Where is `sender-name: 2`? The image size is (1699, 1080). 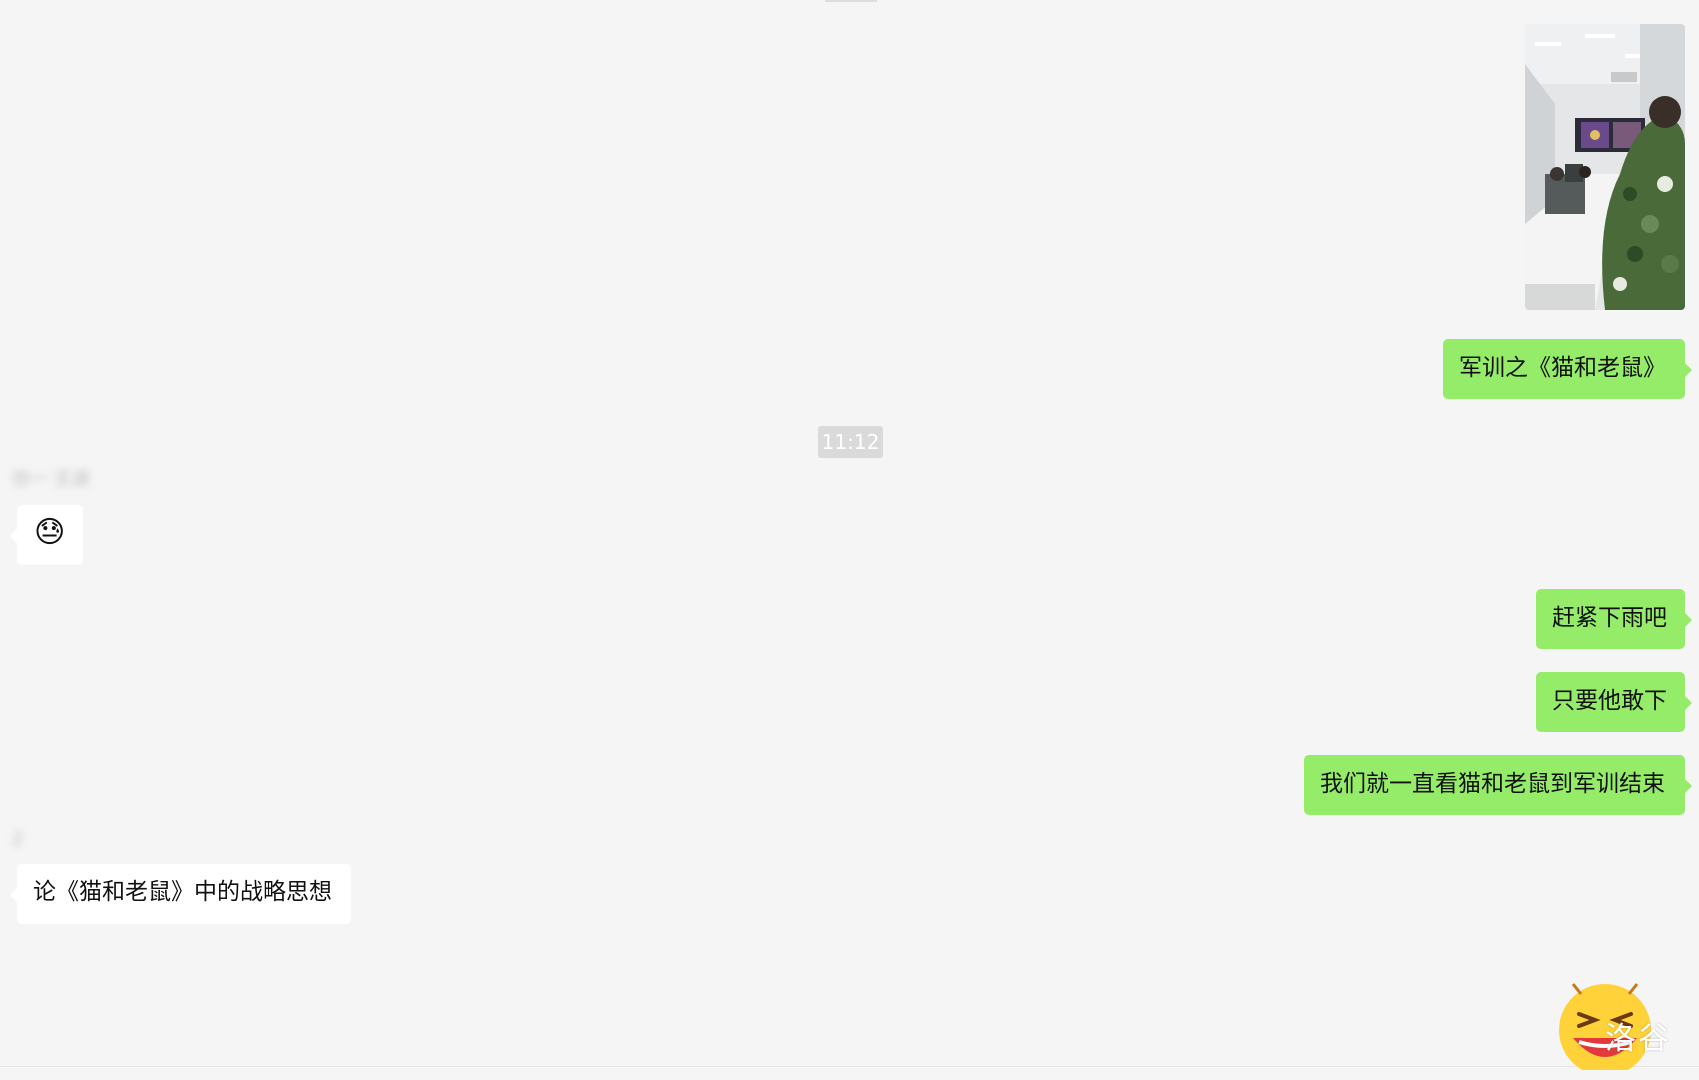
sender-name: 2 is located at coordinates (17, 840).